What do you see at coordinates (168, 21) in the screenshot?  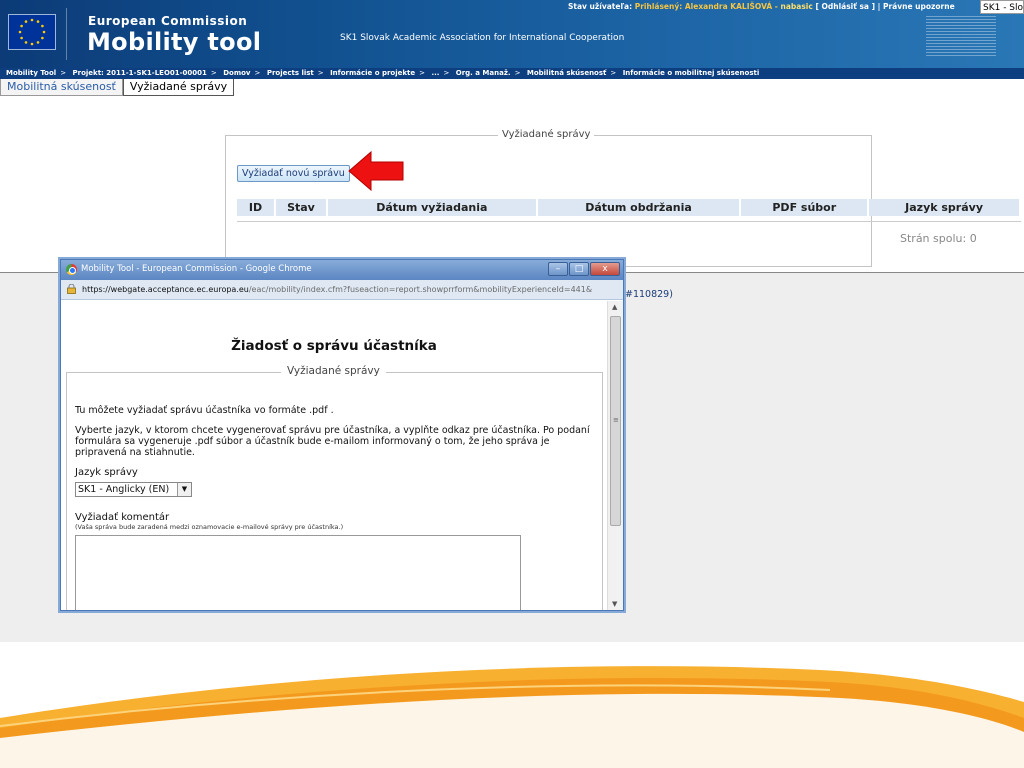 I see `ec-name: European Commission` at bounding box center [168, 21].